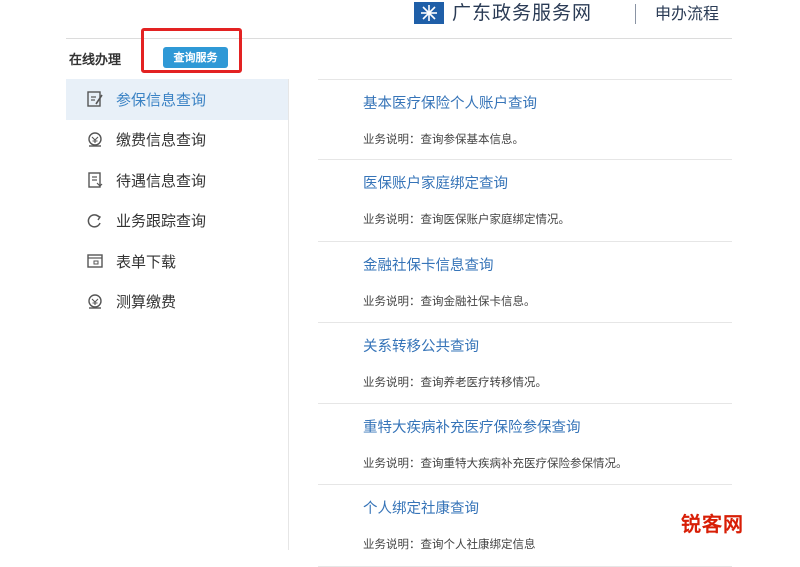 Image resolution: width=800 pixels, height=567 pixels. I want to click on service-link: 关系转移公共查询, so click(421, 345).